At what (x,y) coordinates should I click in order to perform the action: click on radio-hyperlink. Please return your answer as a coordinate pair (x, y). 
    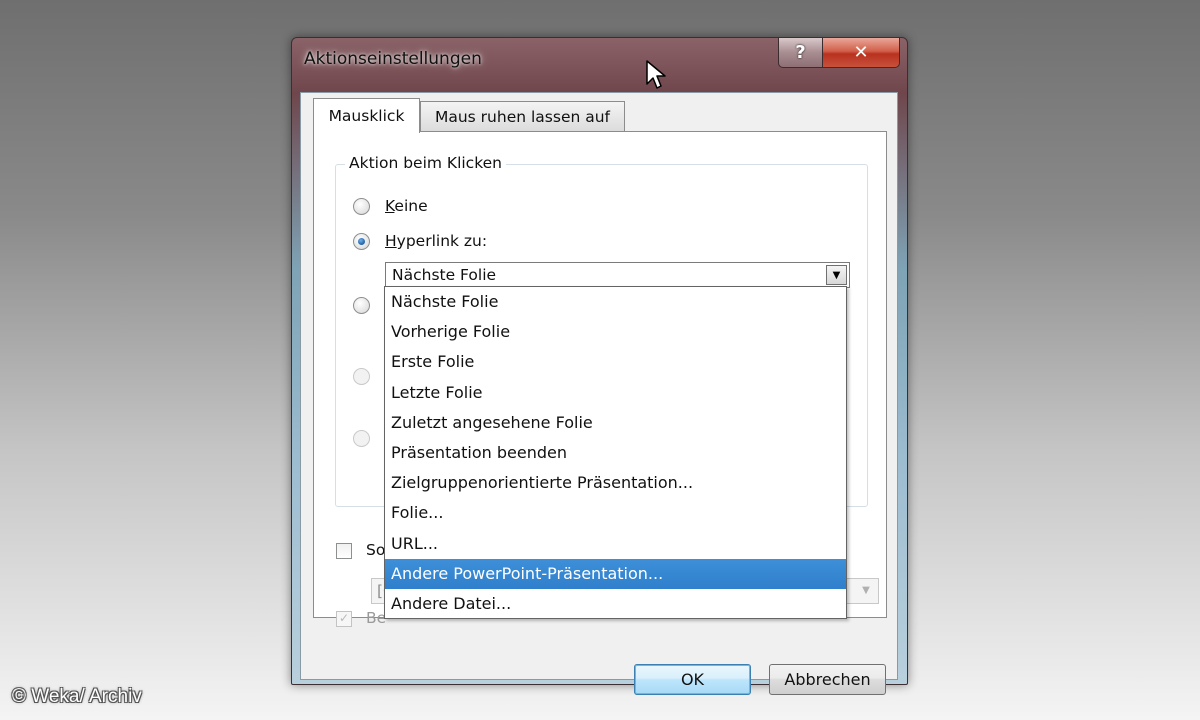
    Looking at the image, I should click on (361, 241).